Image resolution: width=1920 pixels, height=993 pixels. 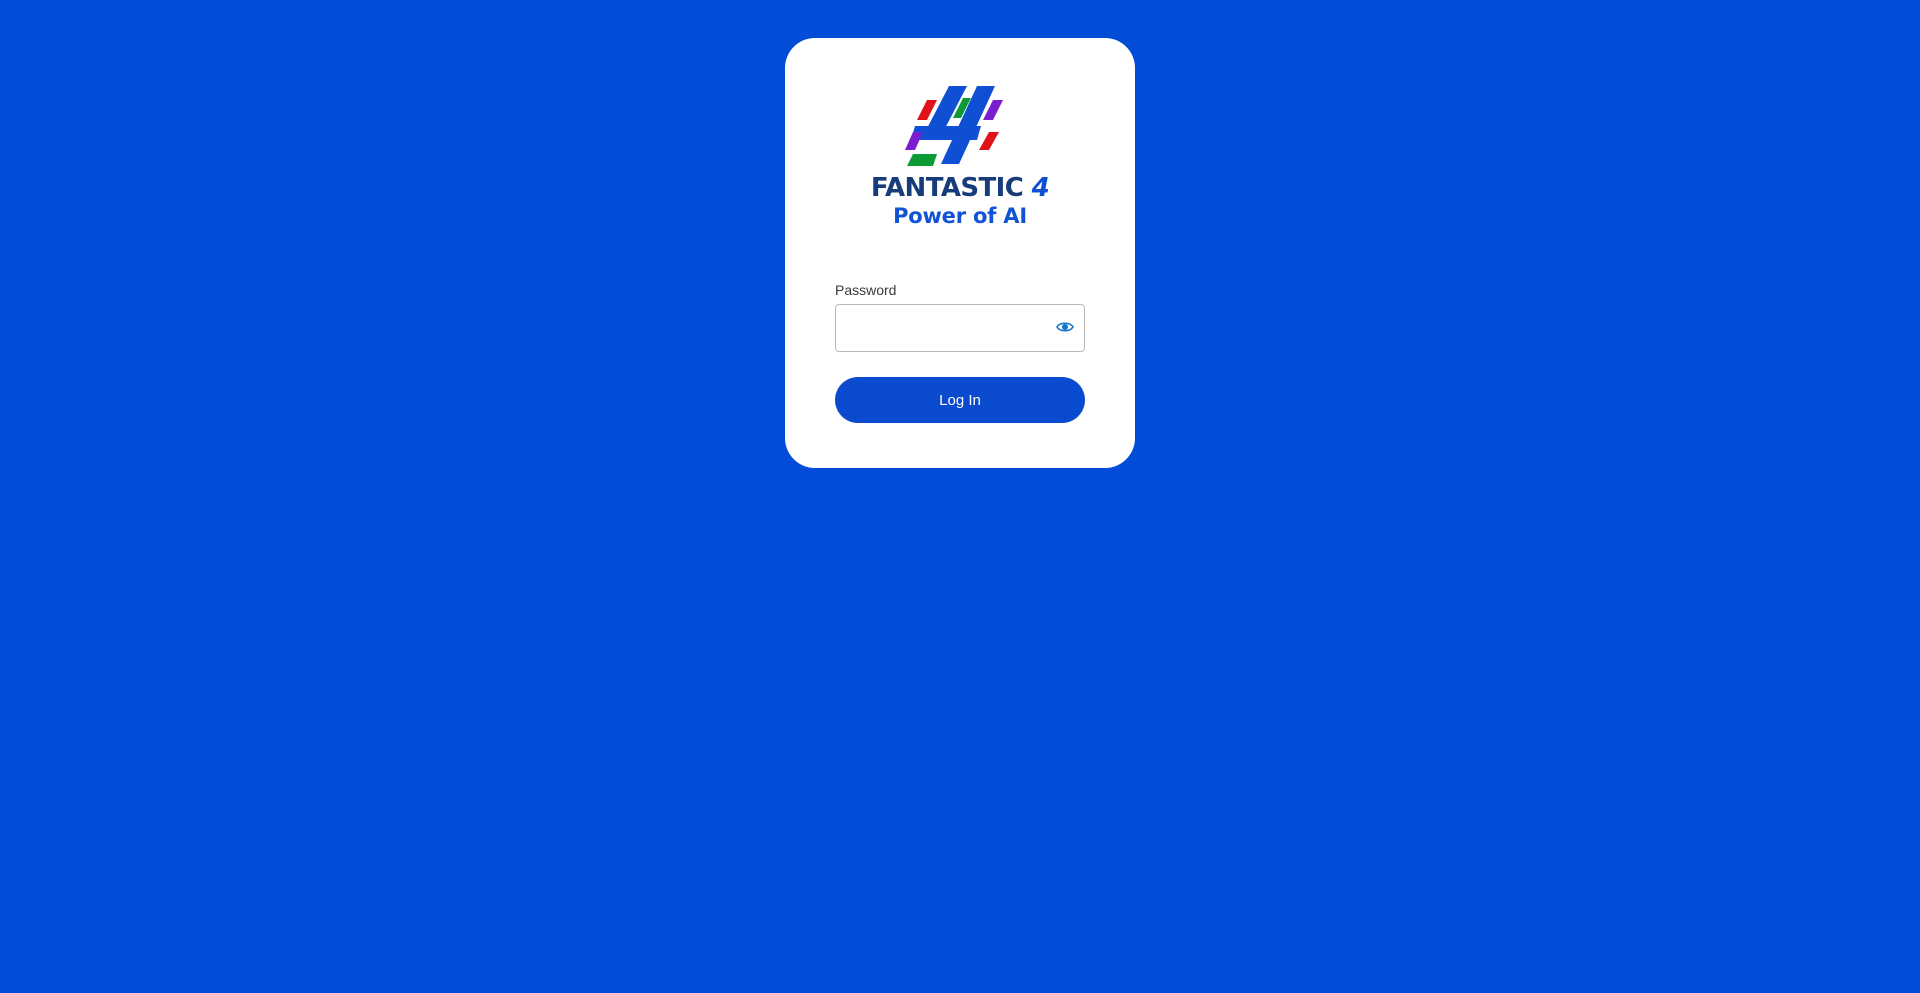 What do you see at coordinates (947, 188) in the screenshot?
I see `brand-name-text: FANTASTIC` at bounding box center [947, 188].